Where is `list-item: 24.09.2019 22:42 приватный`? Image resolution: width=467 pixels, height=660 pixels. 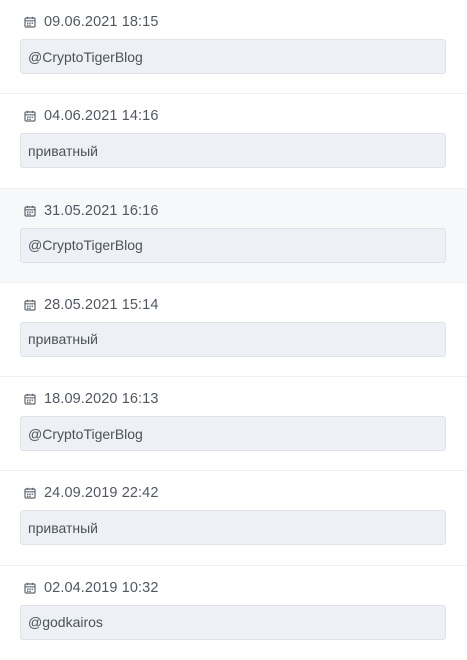 list-item: 24.09.2019 22:42 приватный is located at coordinates (233, 518).